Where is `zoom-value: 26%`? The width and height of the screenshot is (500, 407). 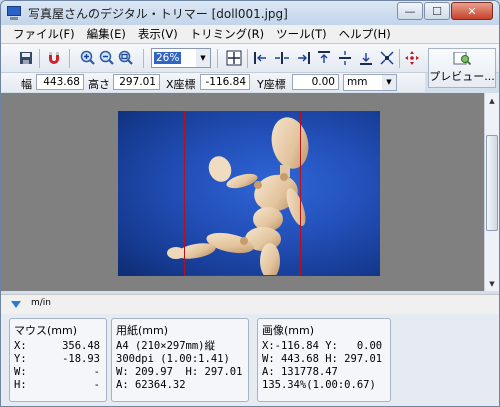 zoom-value: 26% is located at coordinates (168, 58).